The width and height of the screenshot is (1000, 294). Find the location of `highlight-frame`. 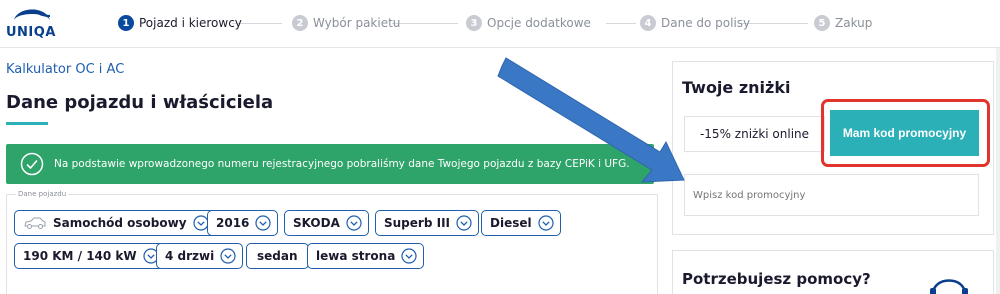

highlight-frame is located at coordinates (905, 133).